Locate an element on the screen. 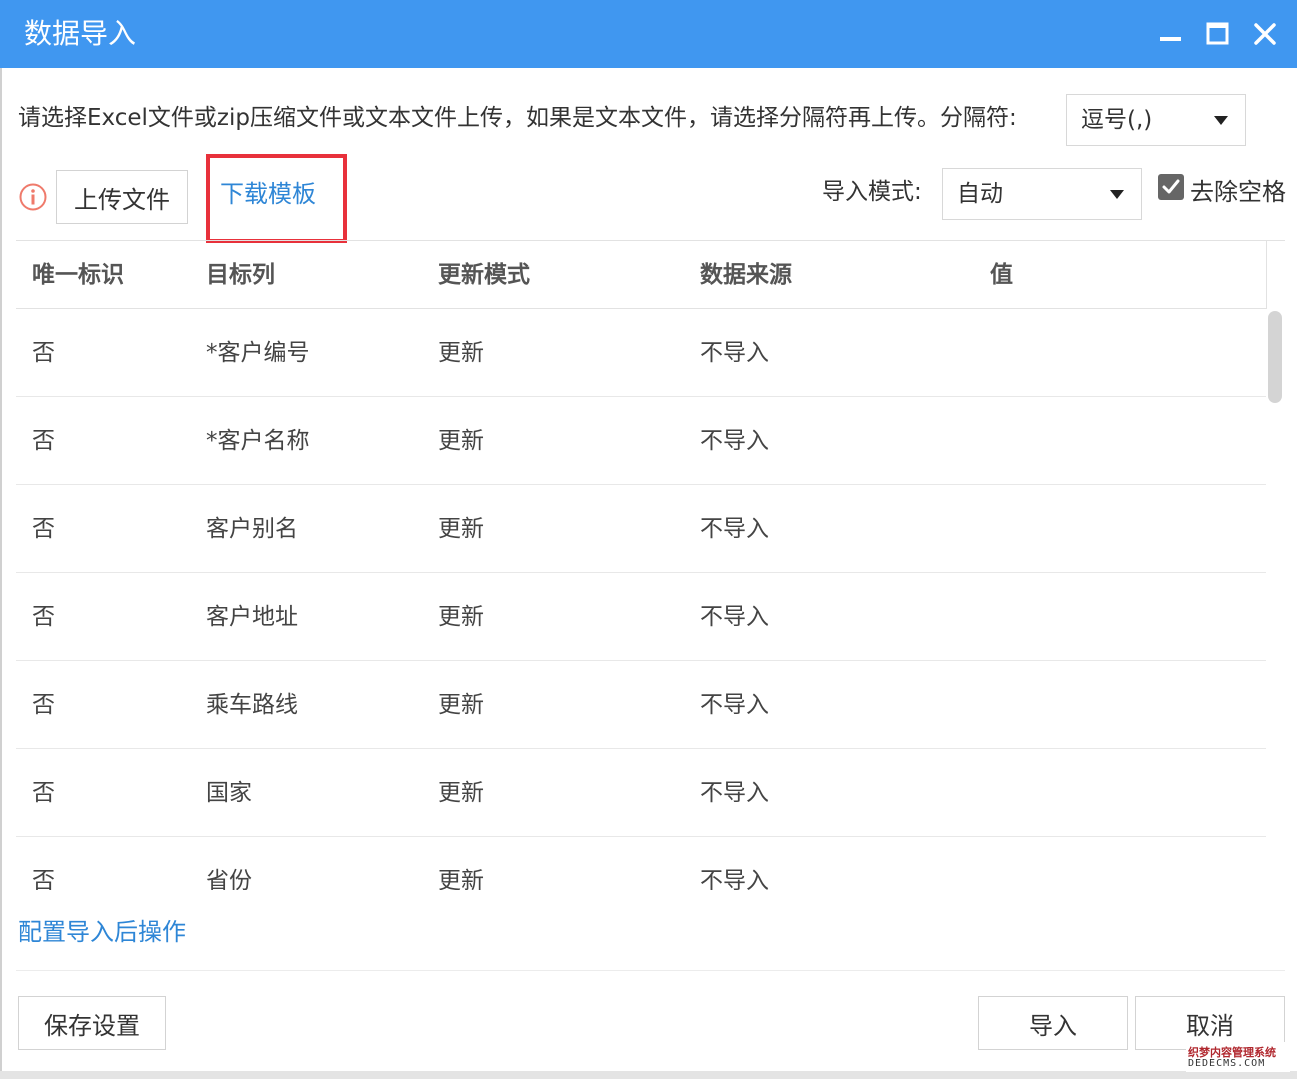 This screenshot has width=1297, height=1079. table-row: 否 客户别名 更新 不导入 is located at coordinates (641, 529).